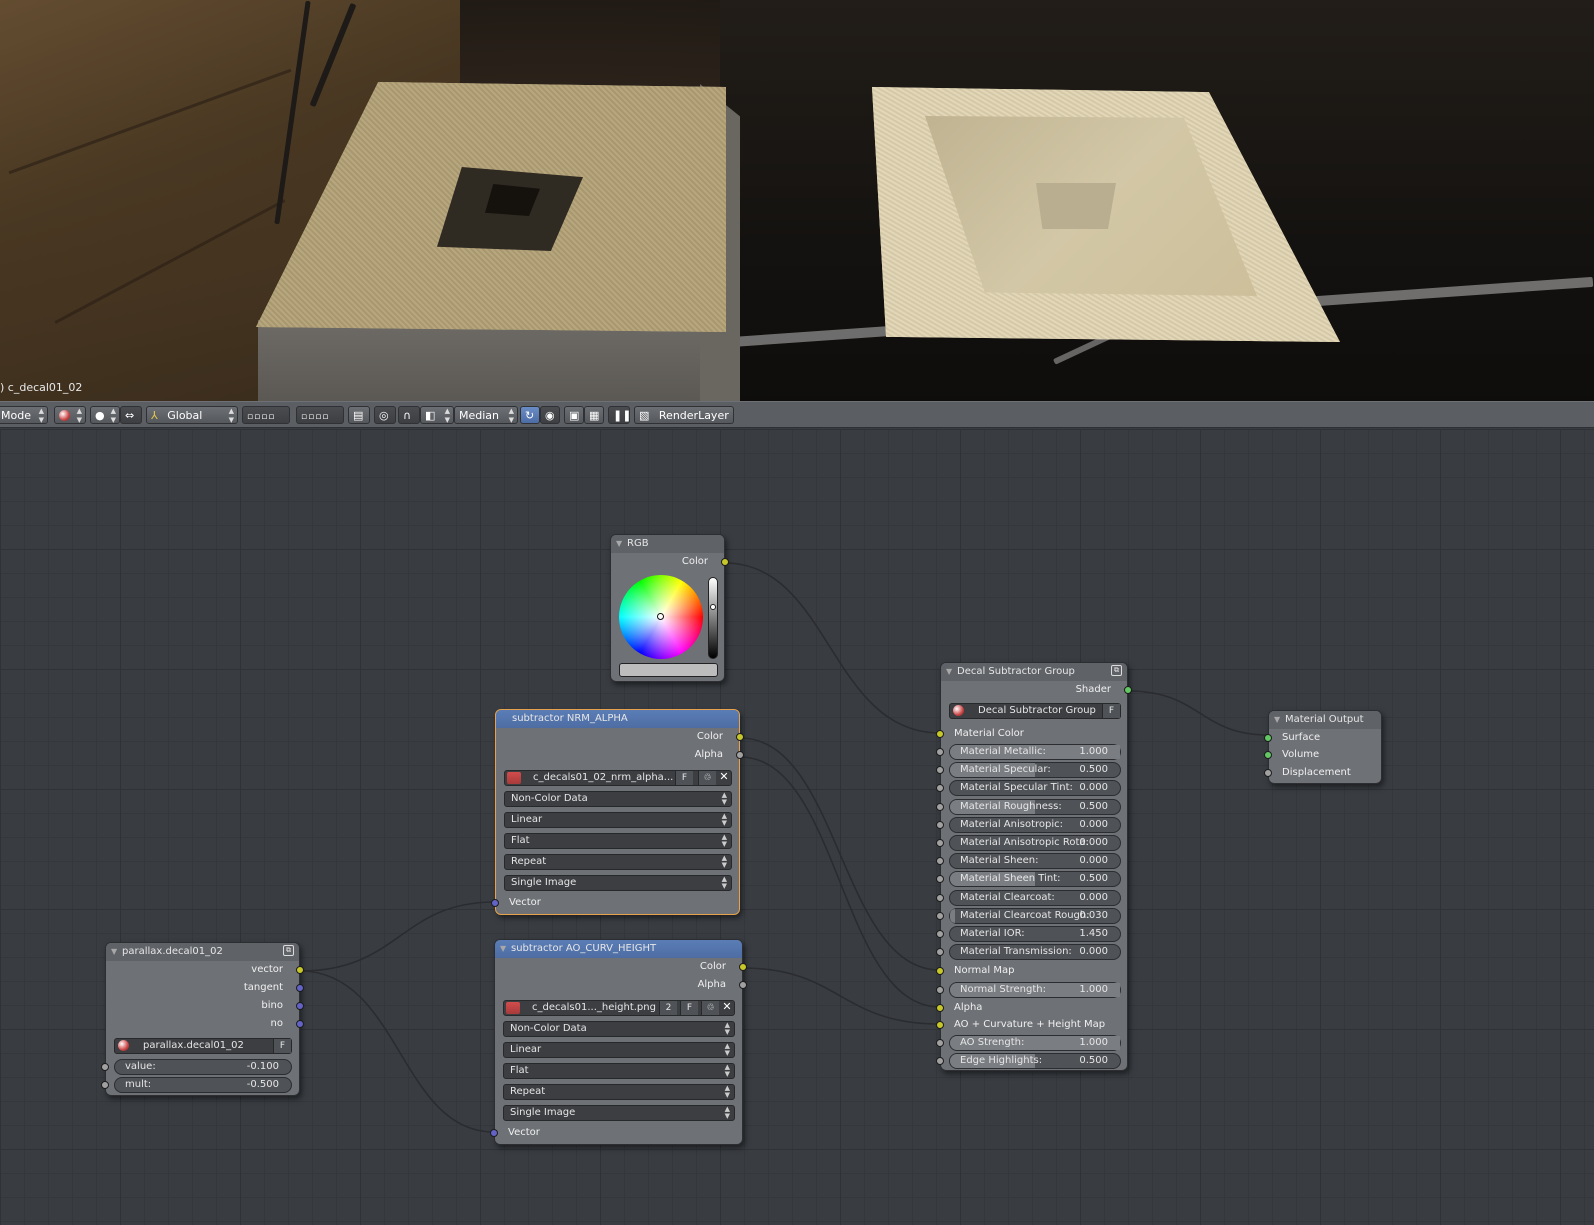  I want to click on decal-group-node-header: ▼ Decal Subtractor Group ⧉, so click(1034, 672).